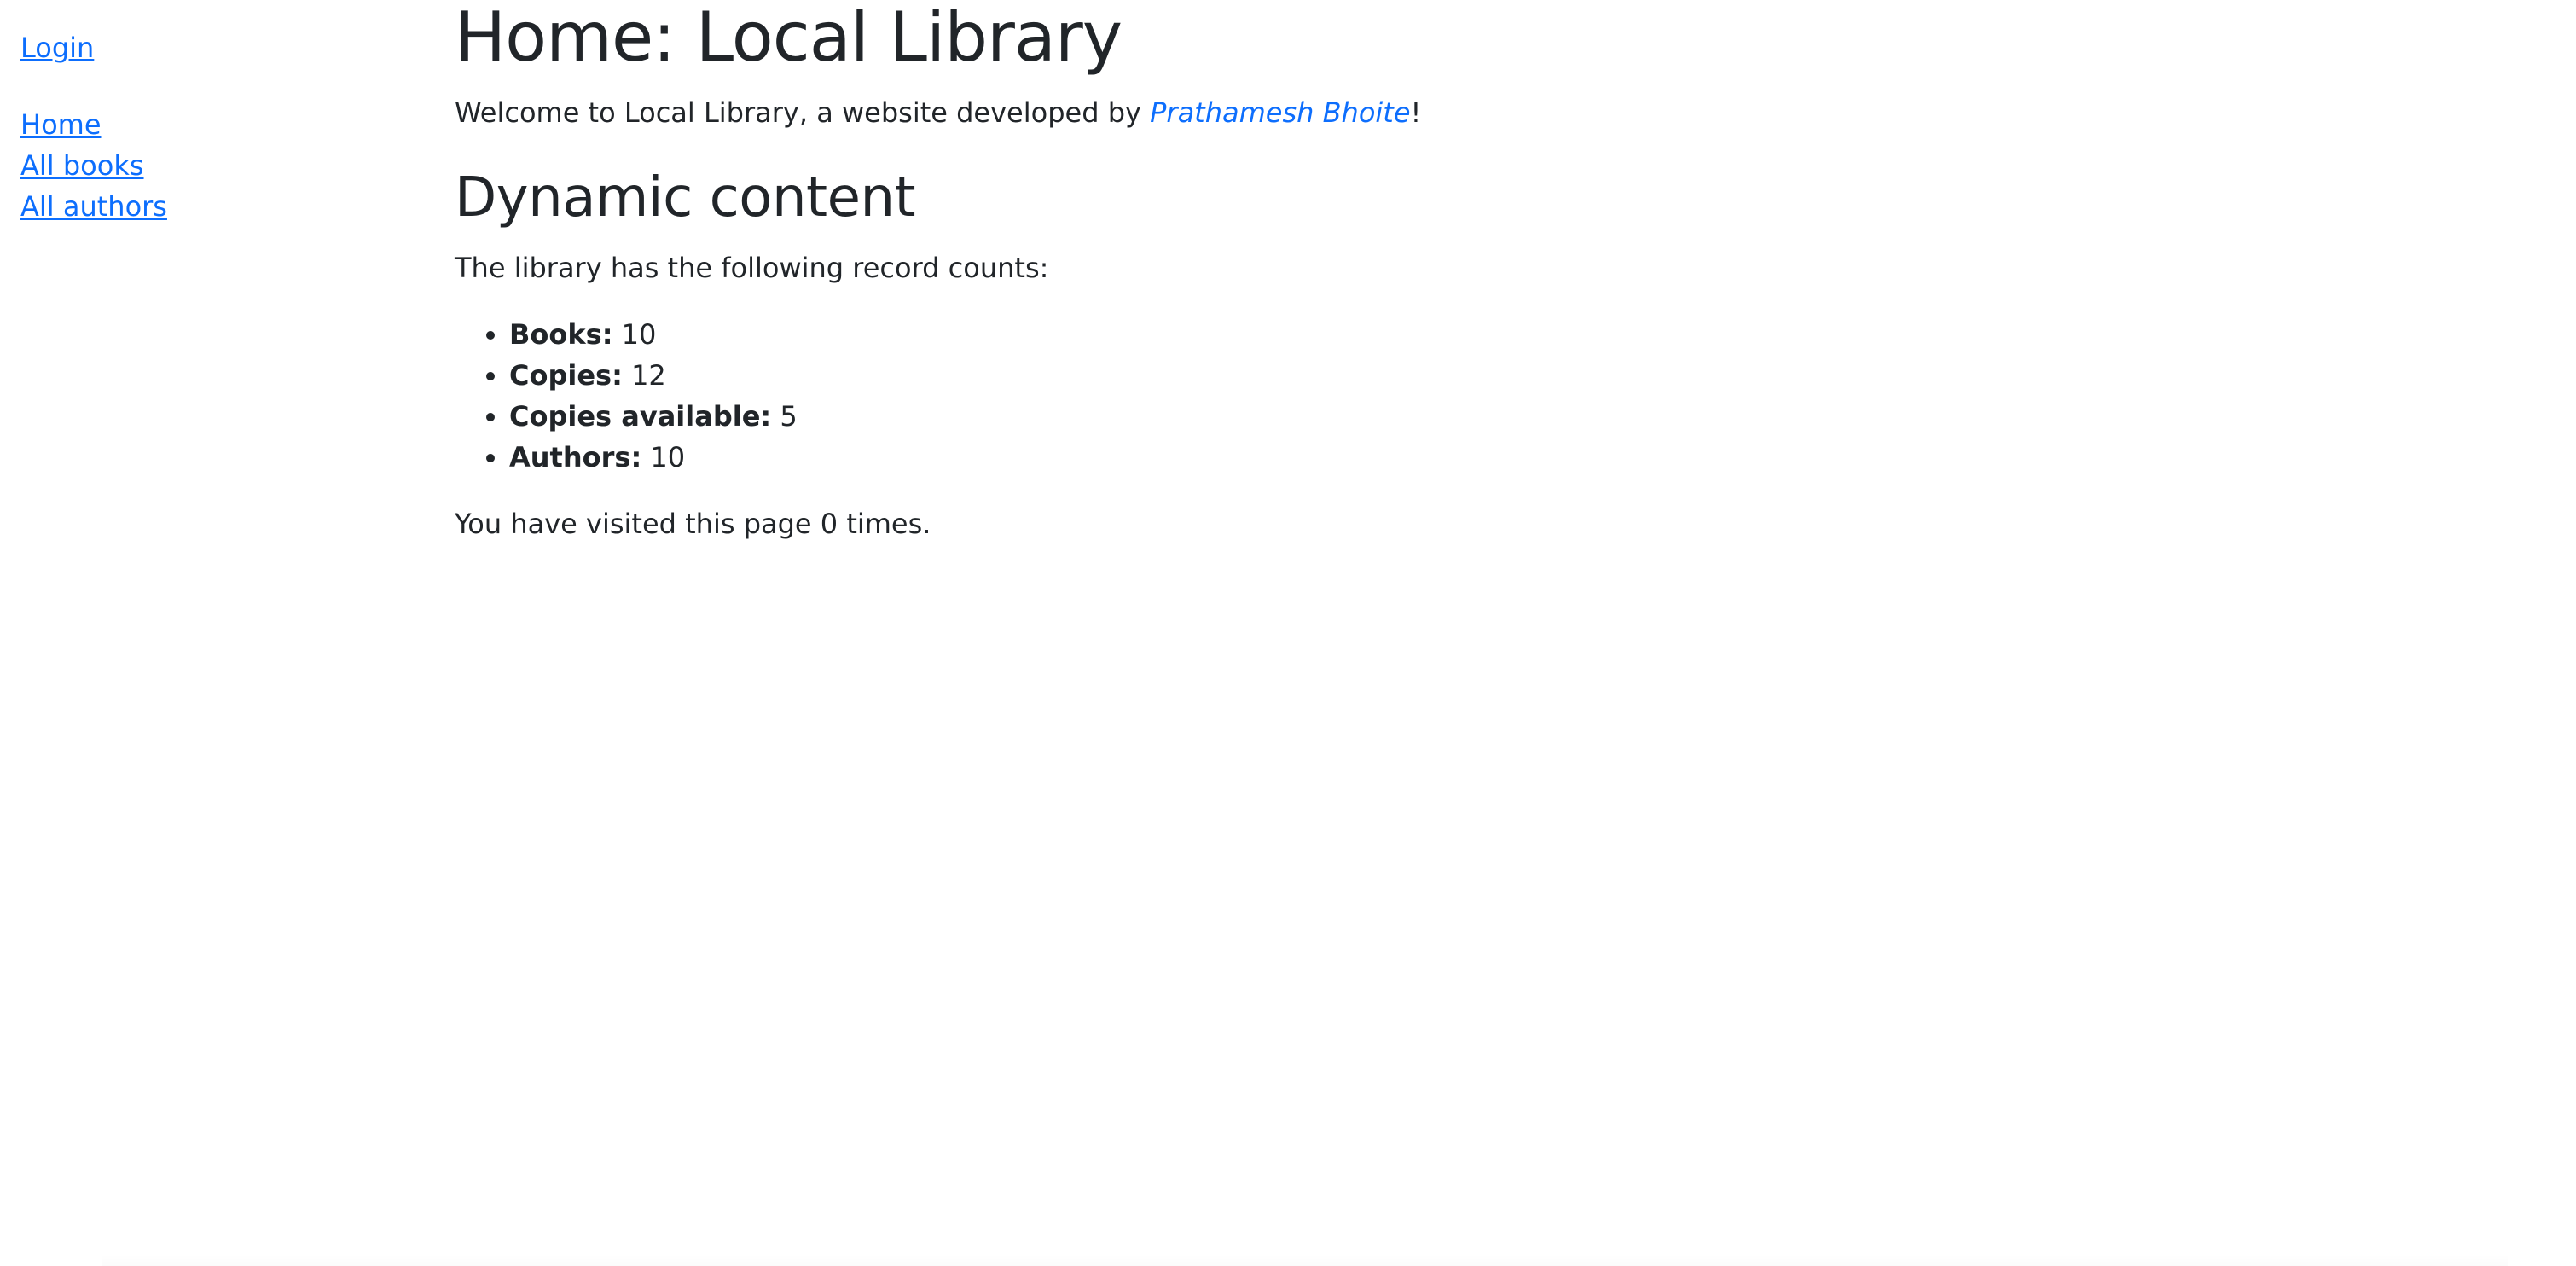 Image resolution: width=2576 pixels, height=1266 pixels. What do you see at coordinates (82, 166) in the screenshot?
I see `all-books-link: All books` at bounding box center [82, 166].